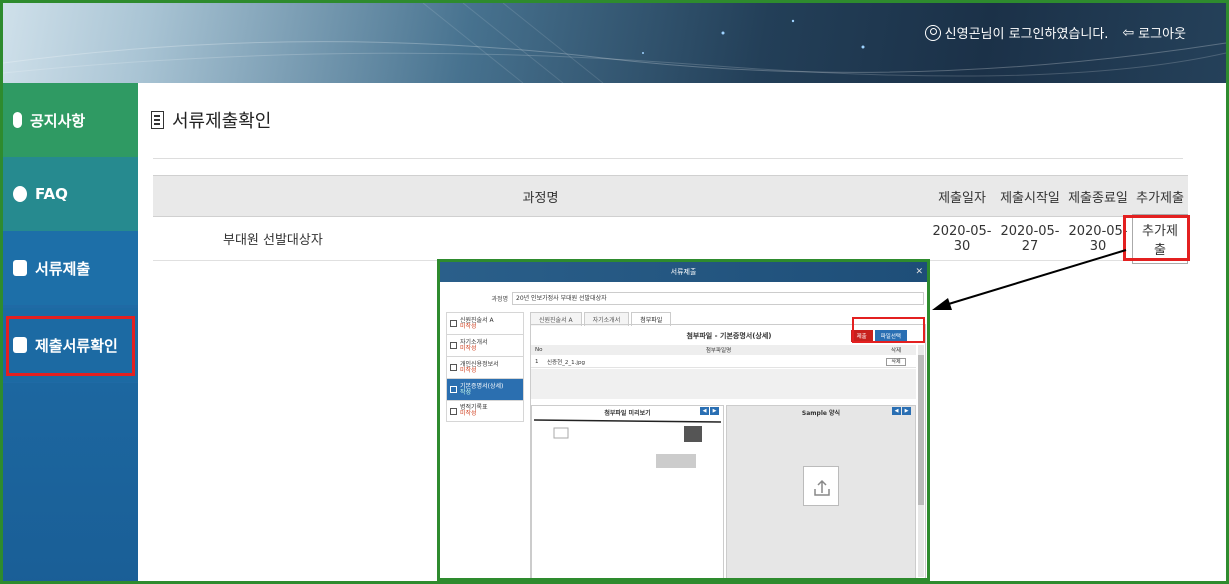 This screenshot has height=584, width=1229. I want to click on header-banner: 신영곤님이 로그인하였습니다. ⇦ 로그아웃, so click(614, 43).